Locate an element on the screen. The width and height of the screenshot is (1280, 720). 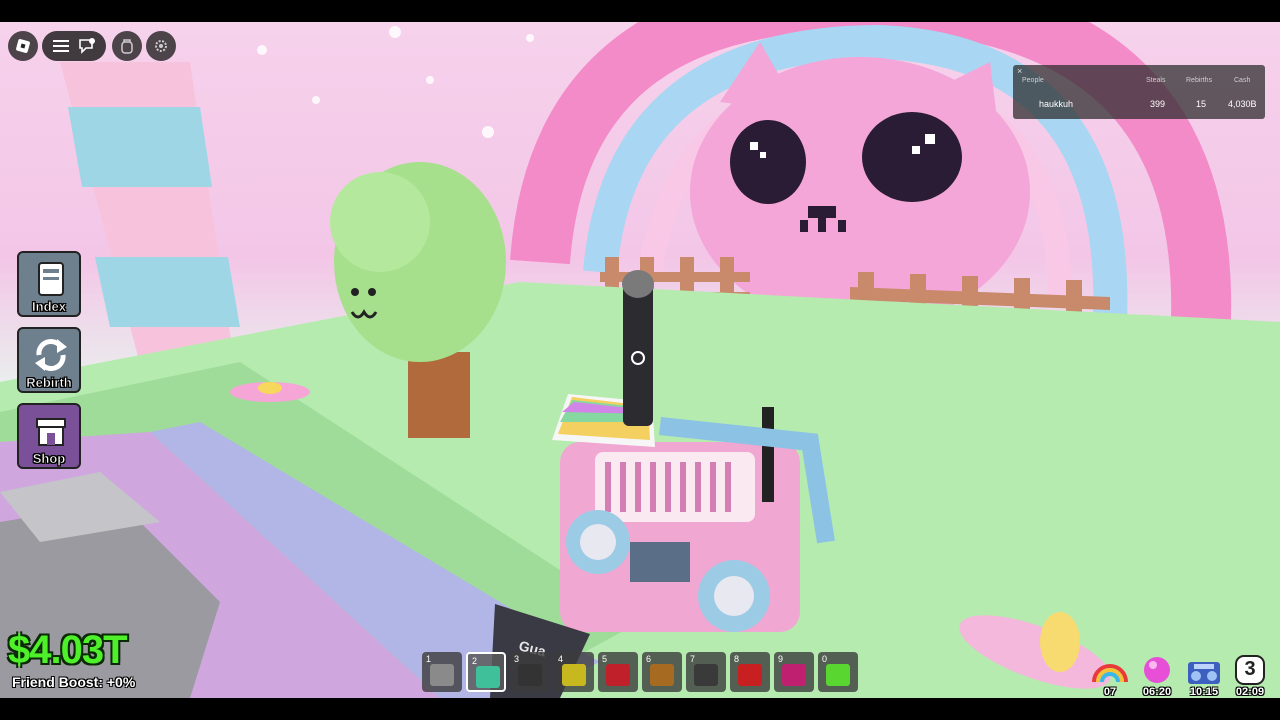
backpack-icon is located at coordinates (127, 46).